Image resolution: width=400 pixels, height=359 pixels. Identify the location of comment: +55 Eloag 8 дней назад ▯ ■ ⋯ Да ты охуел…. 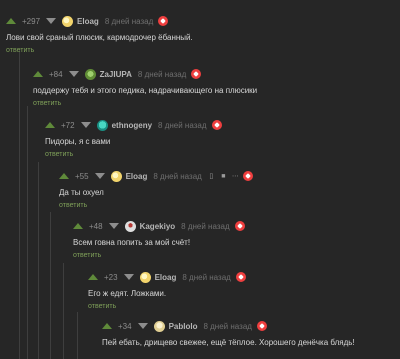
(224, 187).